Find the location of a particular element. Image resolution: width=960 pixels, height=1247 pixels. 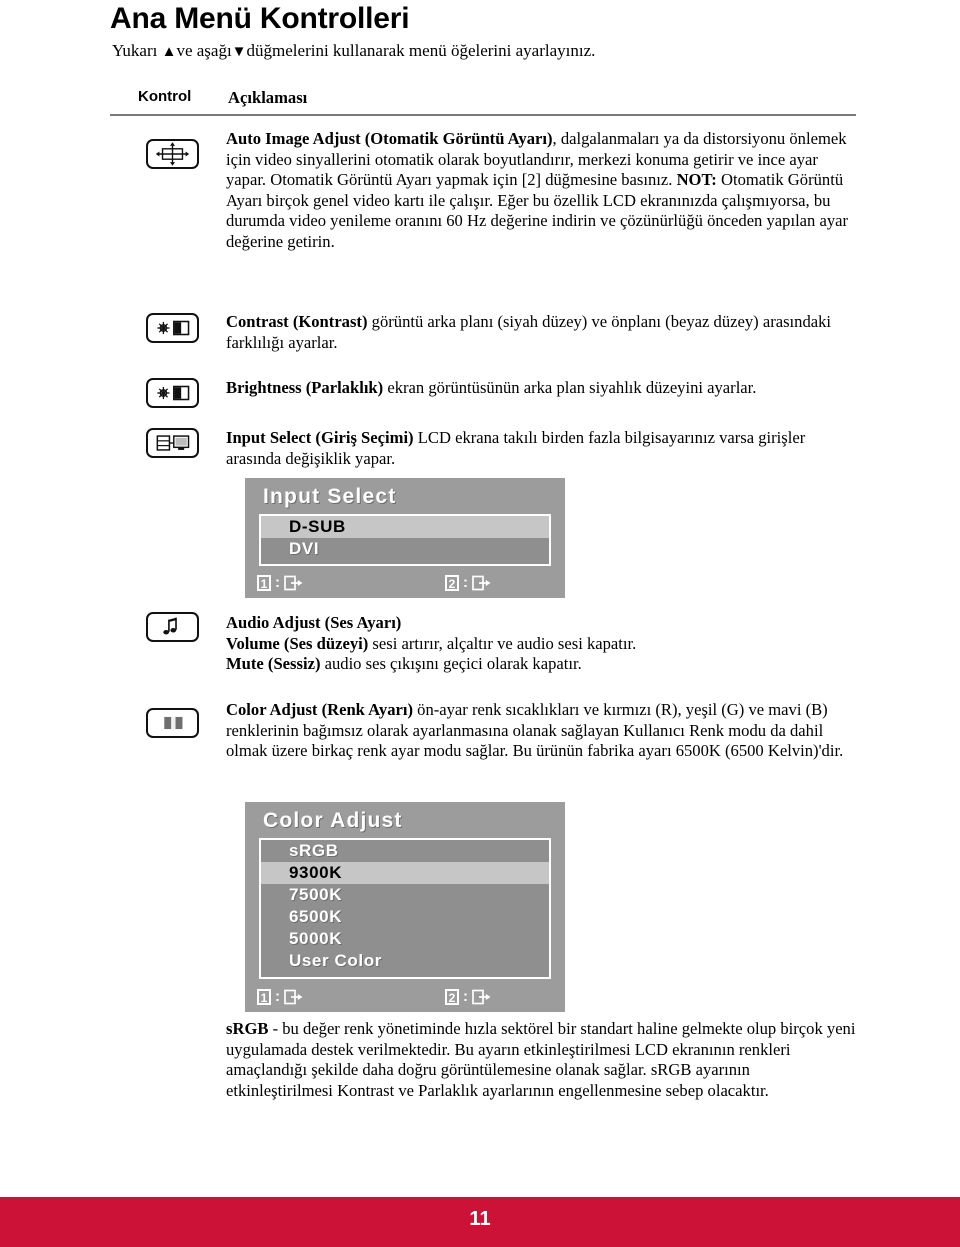

page-number: 11 is located at coordinates (480, 1219).